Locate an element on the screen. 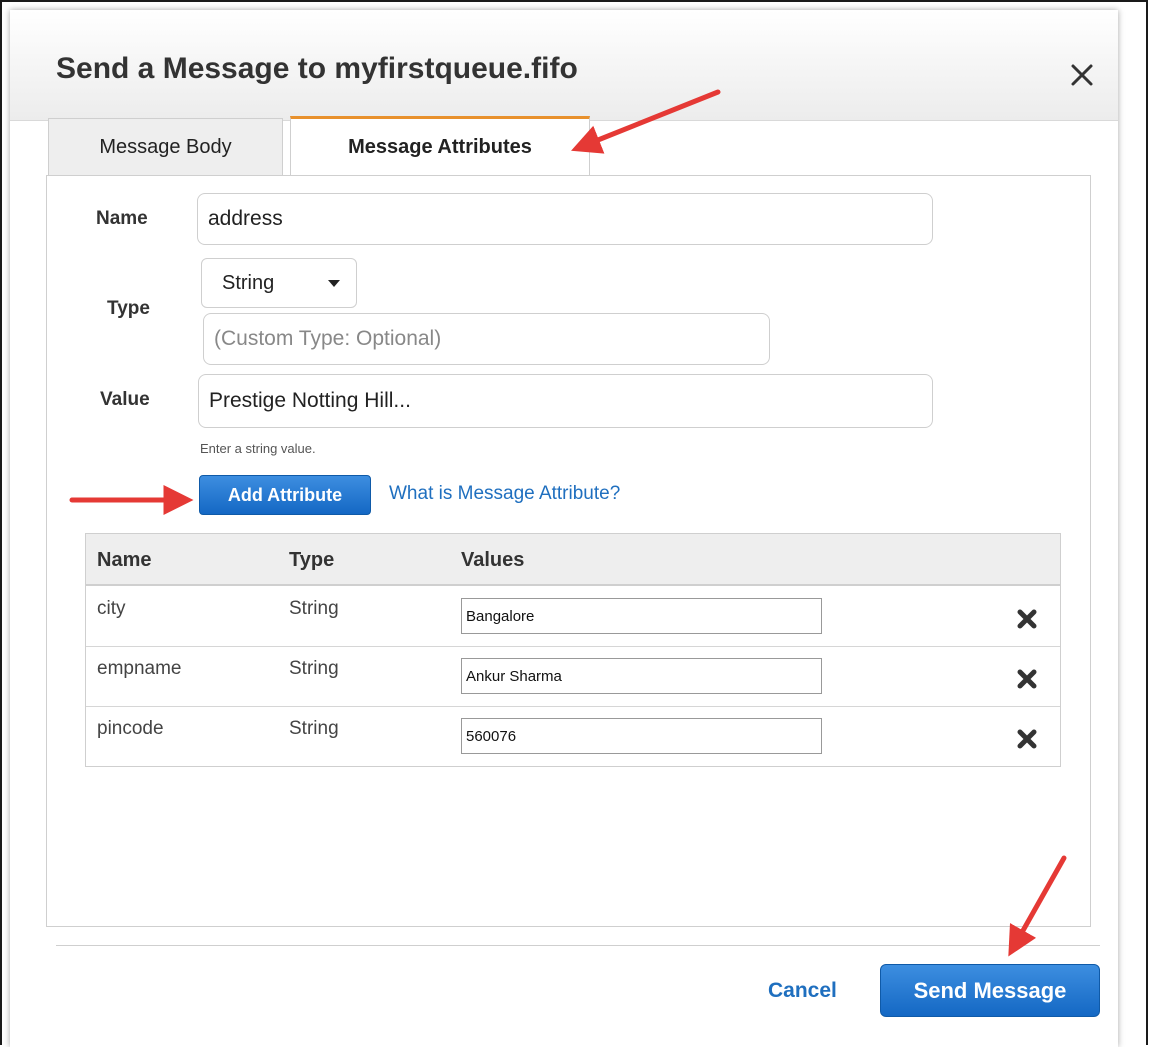 This screenshot has width=1150, height=1047. table-row: pincode String 560076 is located at coordinates (573, 736).